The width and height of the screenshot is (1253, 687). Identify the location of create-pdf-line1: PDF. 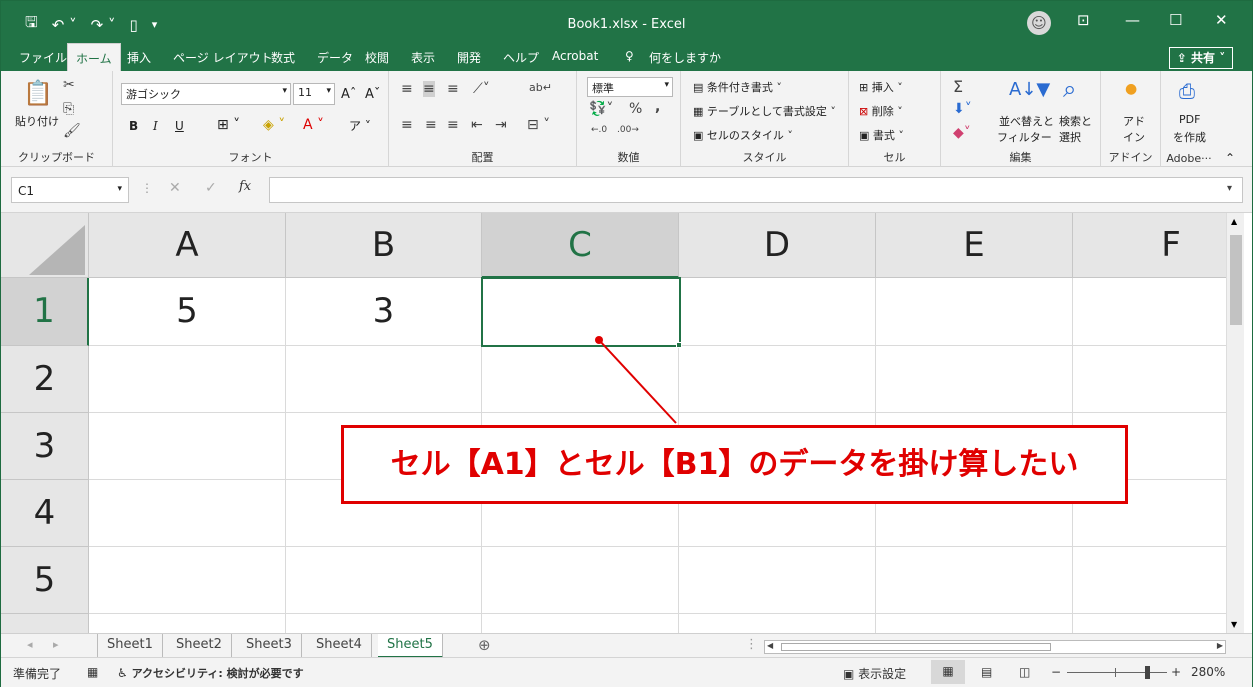
(1189, 119).